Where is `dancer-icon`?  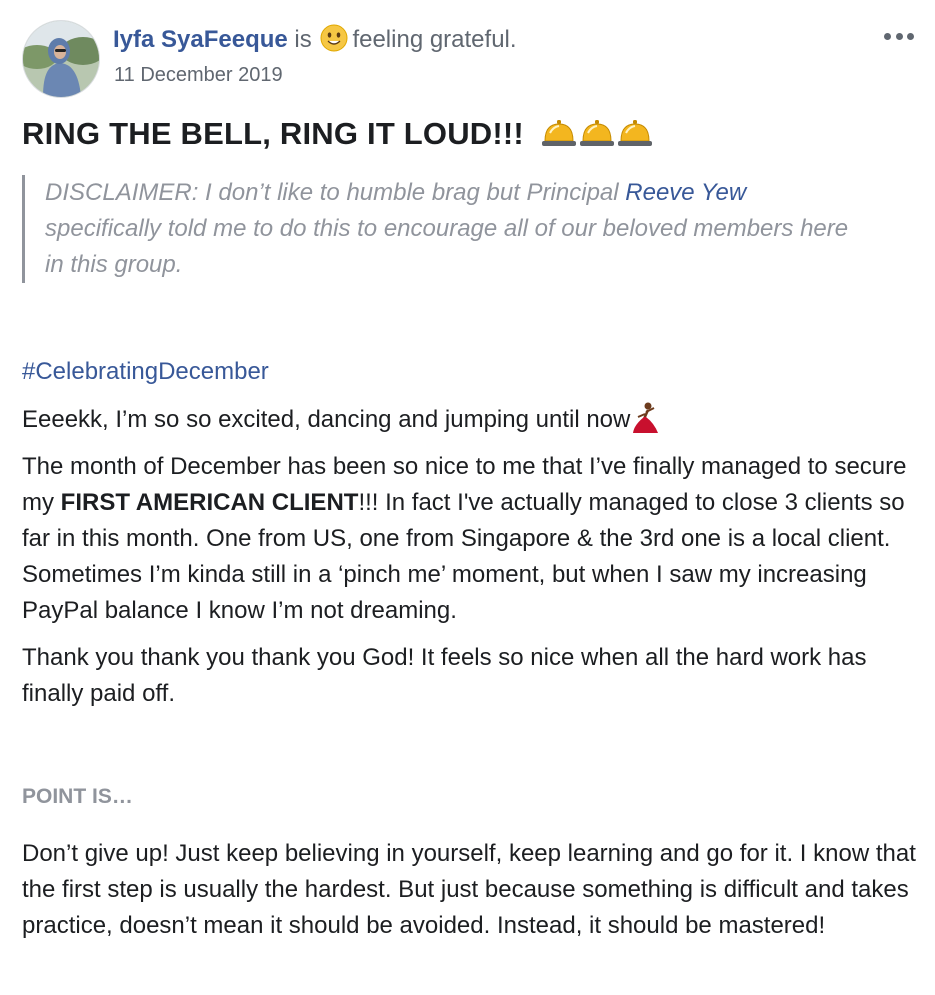 dancer-icon is located at coordinates (646, 417).